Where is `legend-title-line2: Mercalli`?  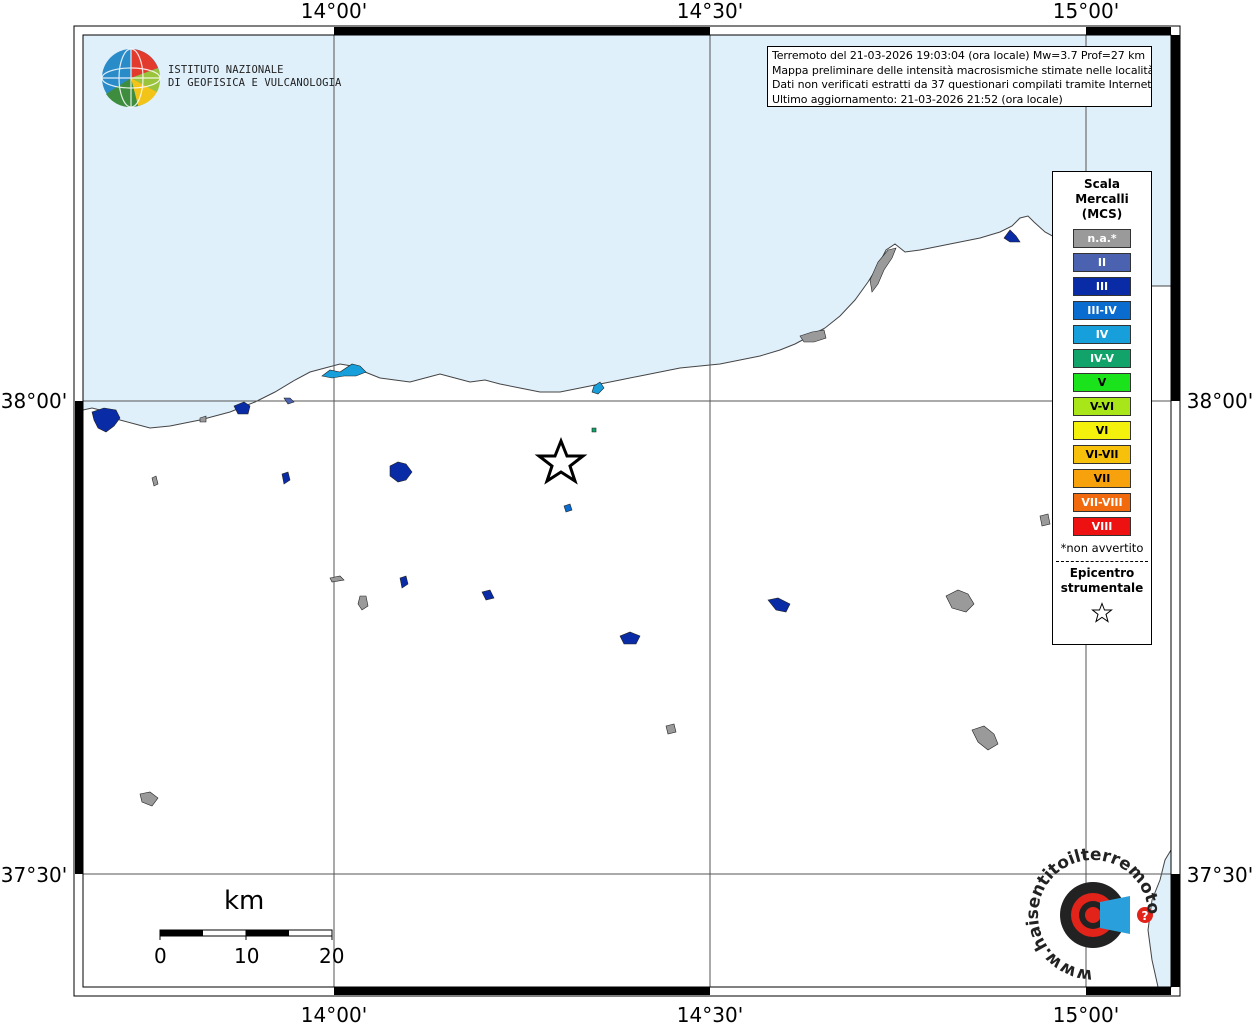 legend-title-line2: Mercalli is located at coordinates (1102, 199).